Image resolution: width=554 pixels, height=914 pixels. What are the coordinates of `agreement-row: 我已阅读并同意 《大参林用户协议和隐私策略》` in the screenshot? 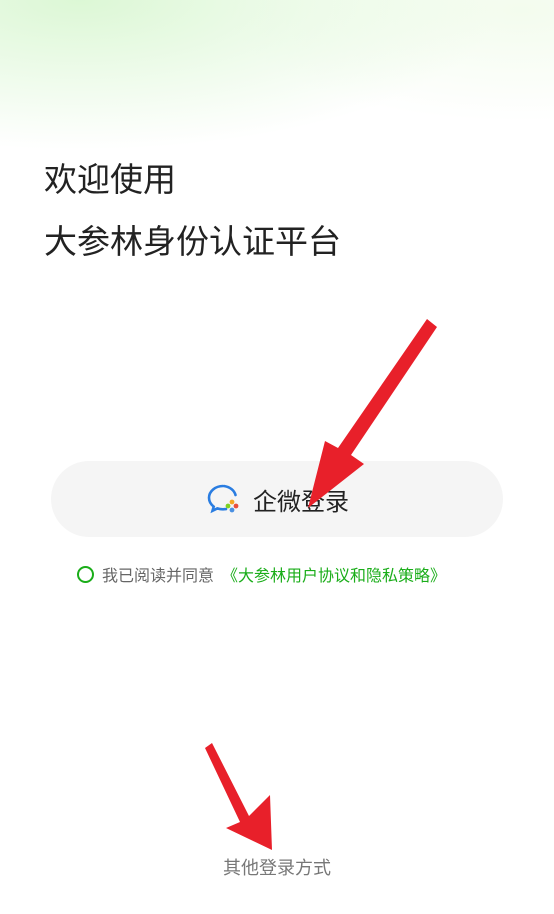 It's located at (261, 574).